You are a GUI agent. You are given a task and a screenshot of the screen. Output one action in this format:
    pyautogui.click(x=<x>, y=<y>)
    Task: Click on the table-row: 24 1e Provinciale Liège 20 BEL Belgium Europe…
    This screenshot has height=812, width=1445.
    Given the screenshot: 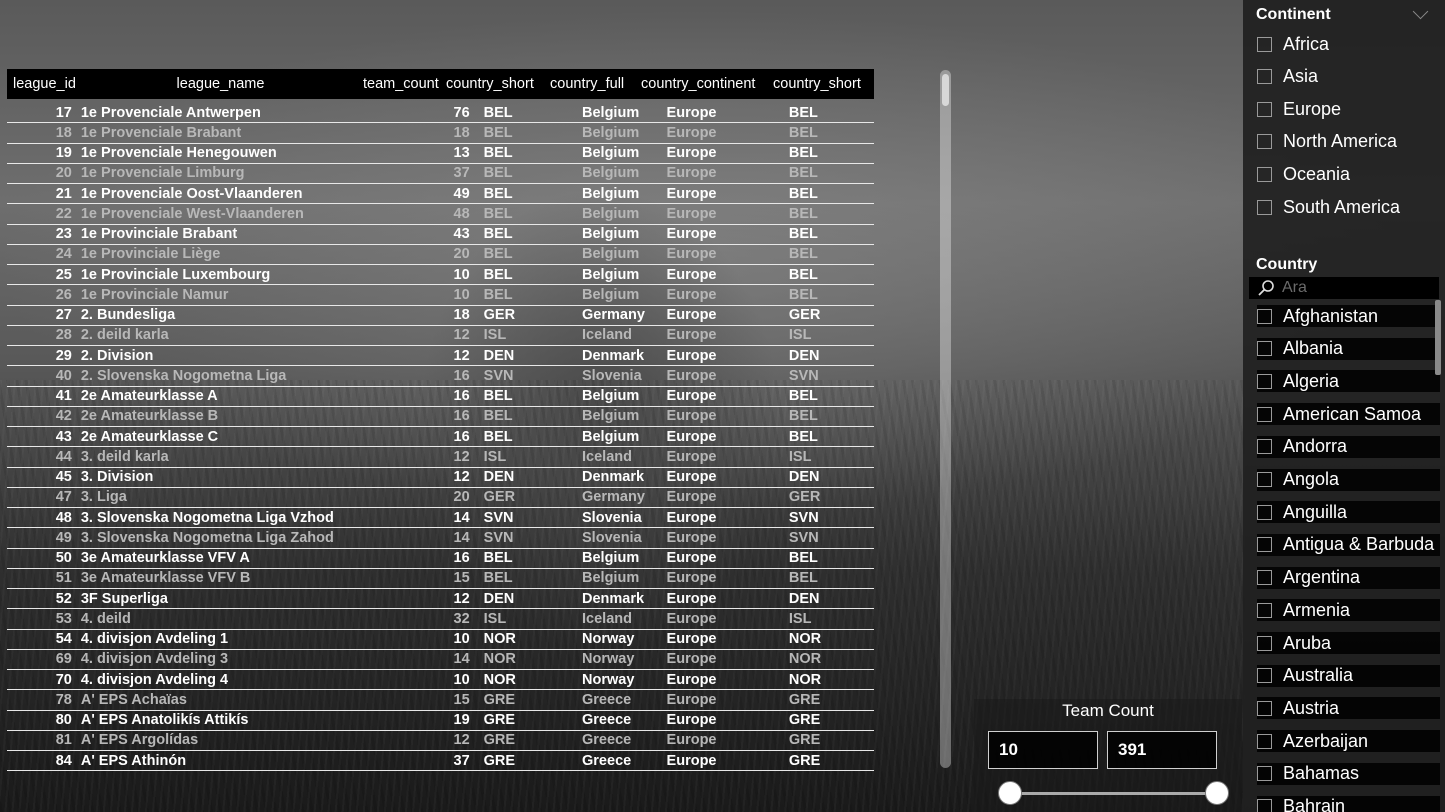 What is the action you would take?
    pyautogui.click(x=440, y=255)
    